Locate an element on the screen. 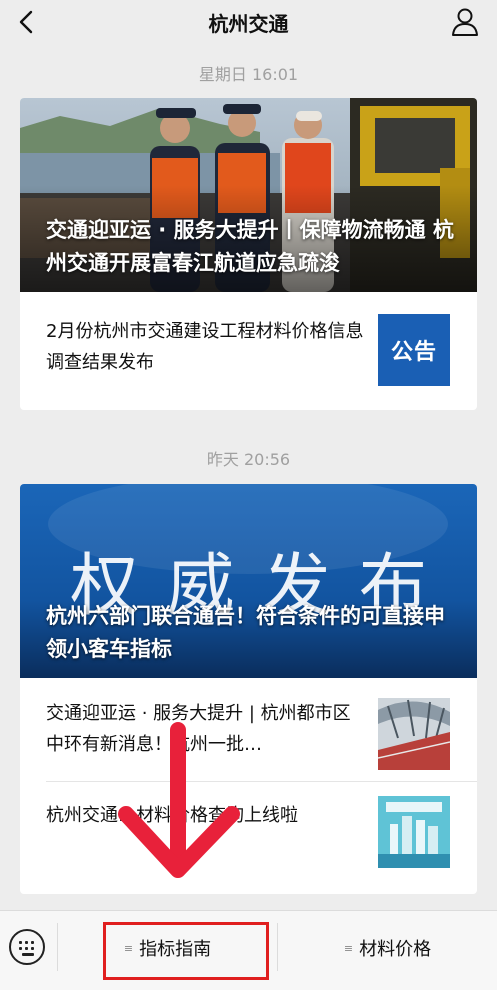 This screenshot has height=990, width=497. city-thumbnail is located at coordinates (414, 832).